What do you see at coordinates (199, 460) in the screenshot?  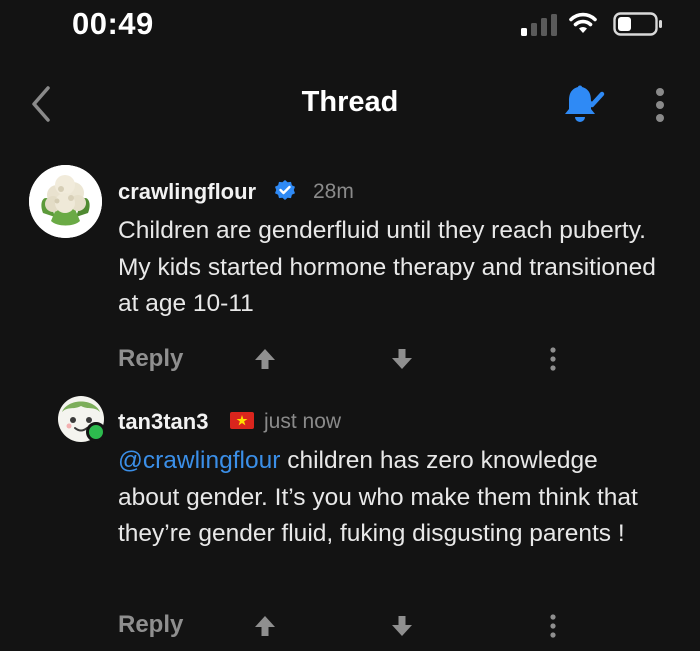 I see `user-mention-link: @crawlingflour` at bounding box center [199, 460].